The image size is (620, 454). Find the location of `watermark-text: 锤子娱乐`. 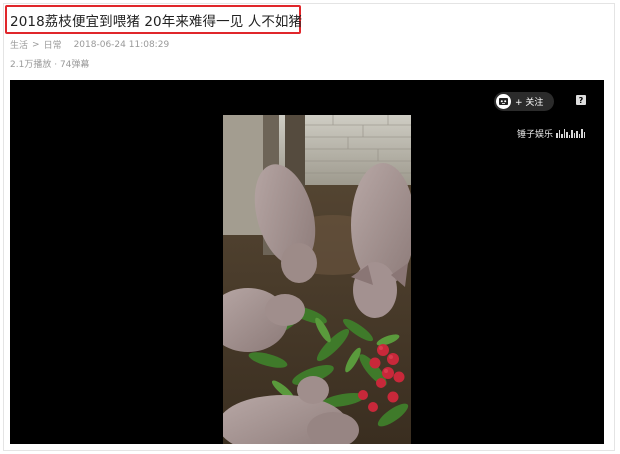

watermark-text: 锤子娱乐 is located at coordinates (535, 135).